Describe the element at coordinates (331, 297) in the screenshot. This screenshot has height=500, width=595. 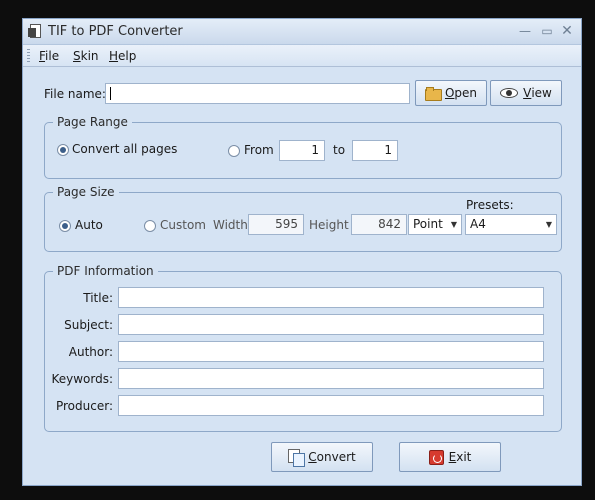
I see `title-input` at that location.